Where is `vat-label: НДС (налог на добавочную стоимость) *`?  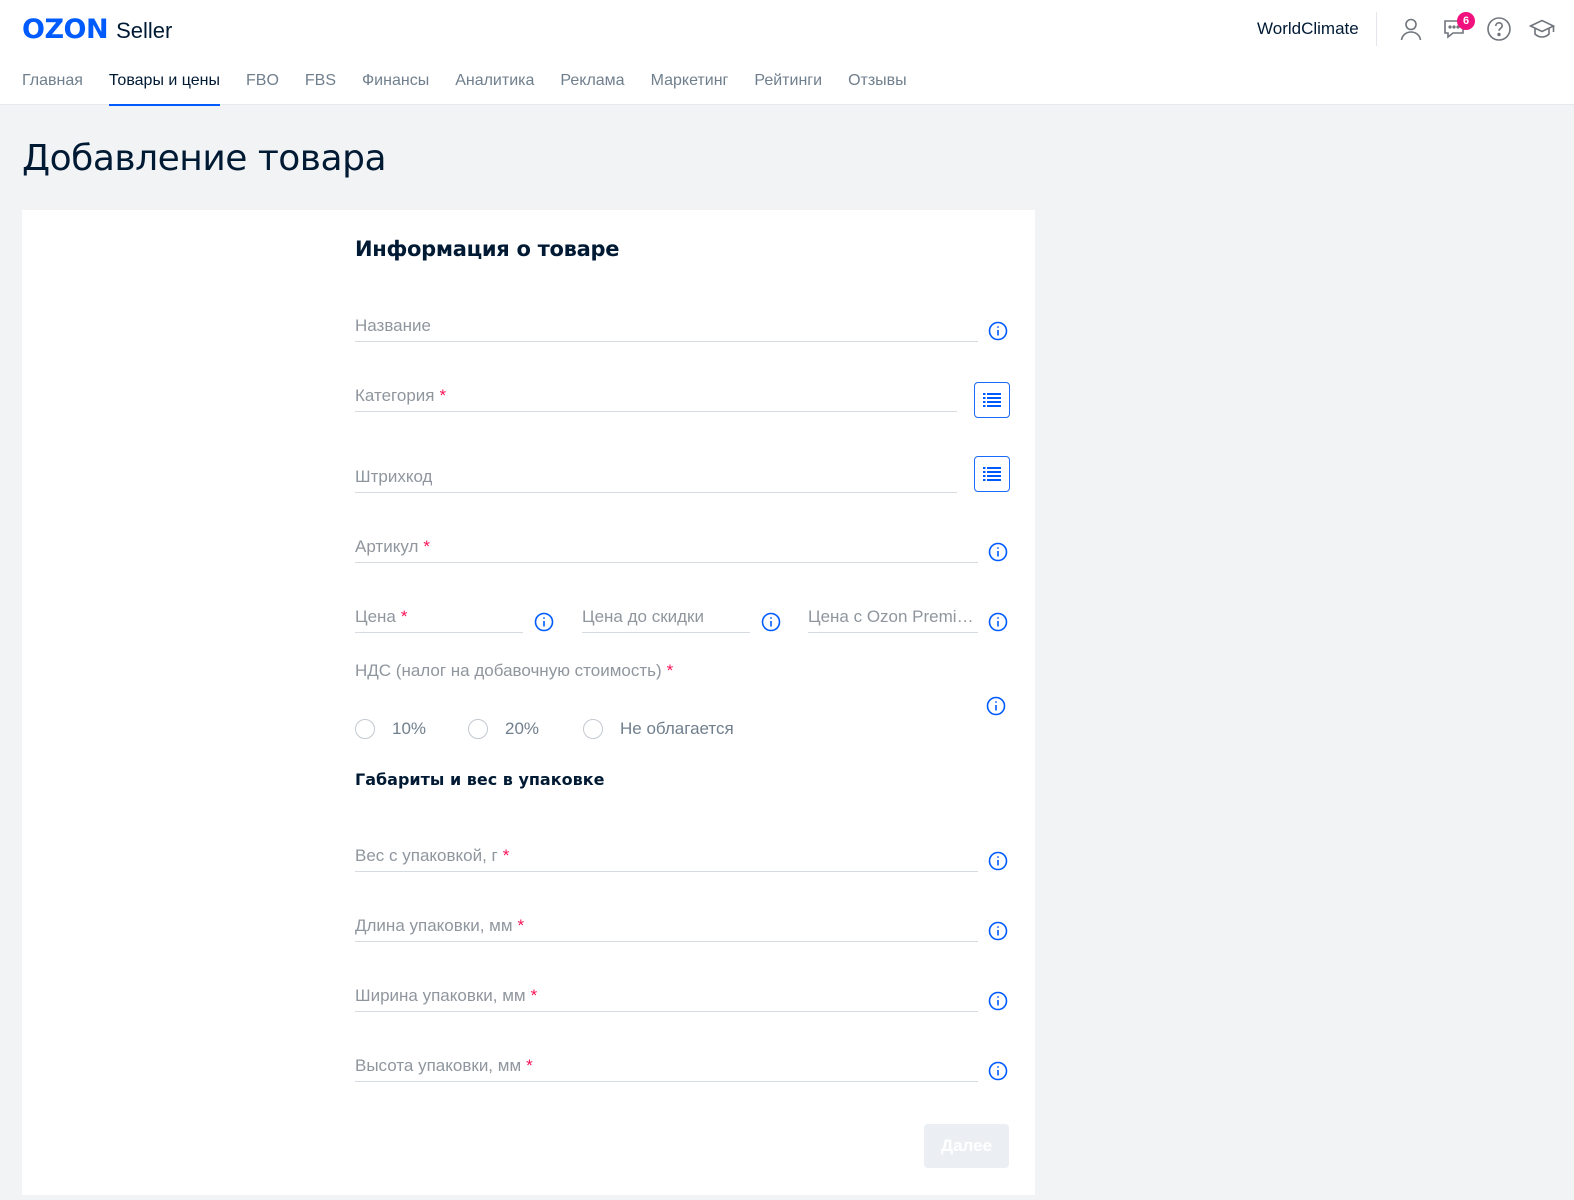 vat-label: НДС (налог на добавочную стоимость) * is located at coordinates (514, 670).